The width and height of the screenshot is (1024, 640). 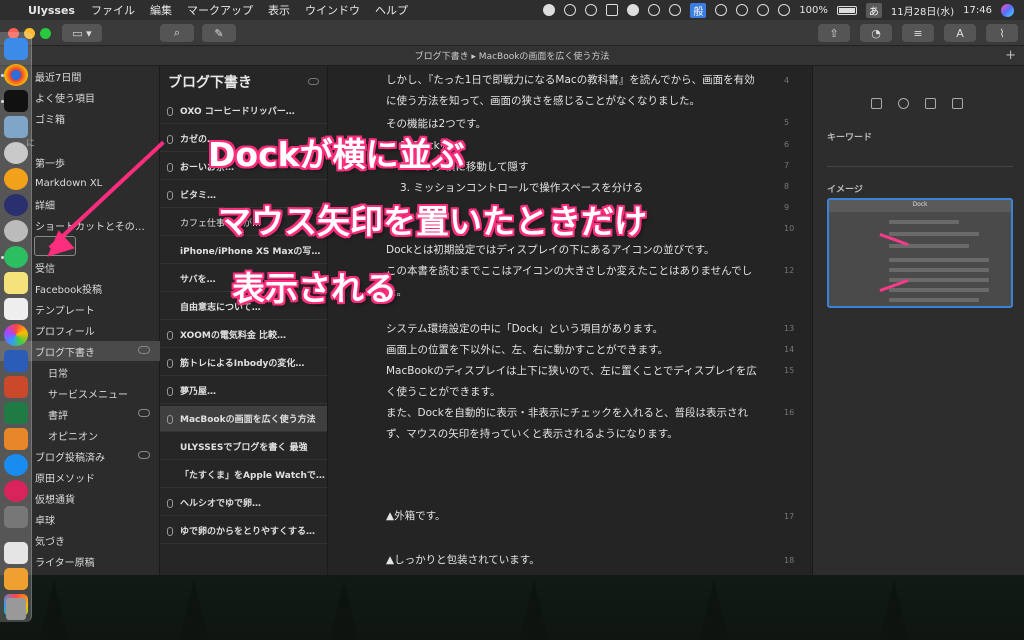 I want to click on menu-markup: マークアップ, so click(x=220, y=10).